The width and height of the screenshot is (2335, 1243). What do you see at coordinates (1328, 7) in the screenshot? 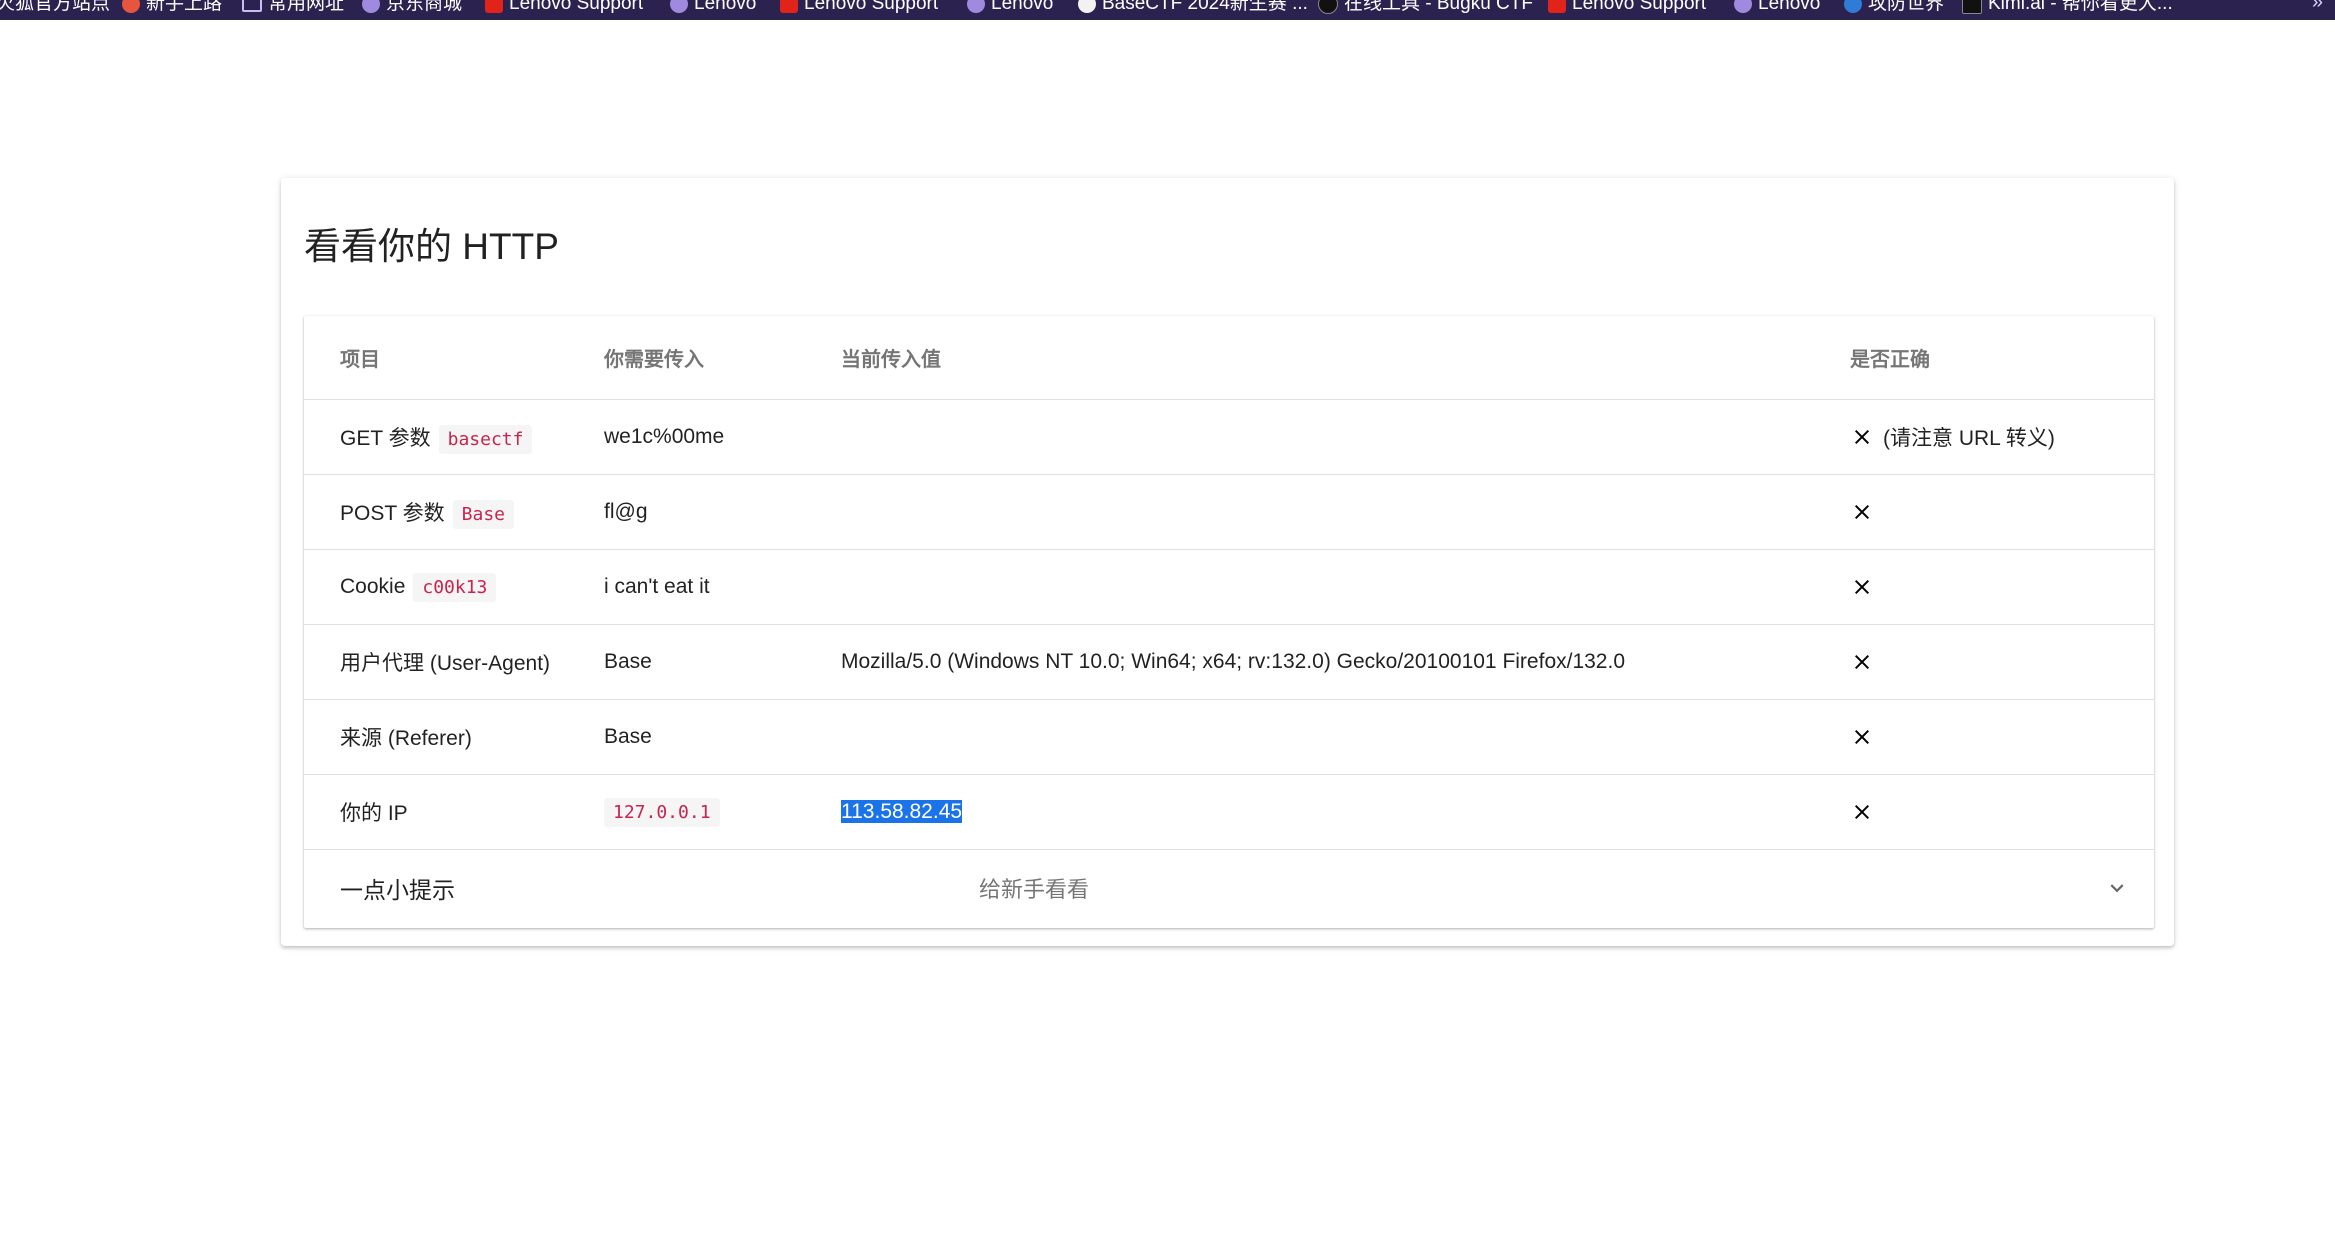
I see `bugku-icon` at bounding box center [1328, 7].